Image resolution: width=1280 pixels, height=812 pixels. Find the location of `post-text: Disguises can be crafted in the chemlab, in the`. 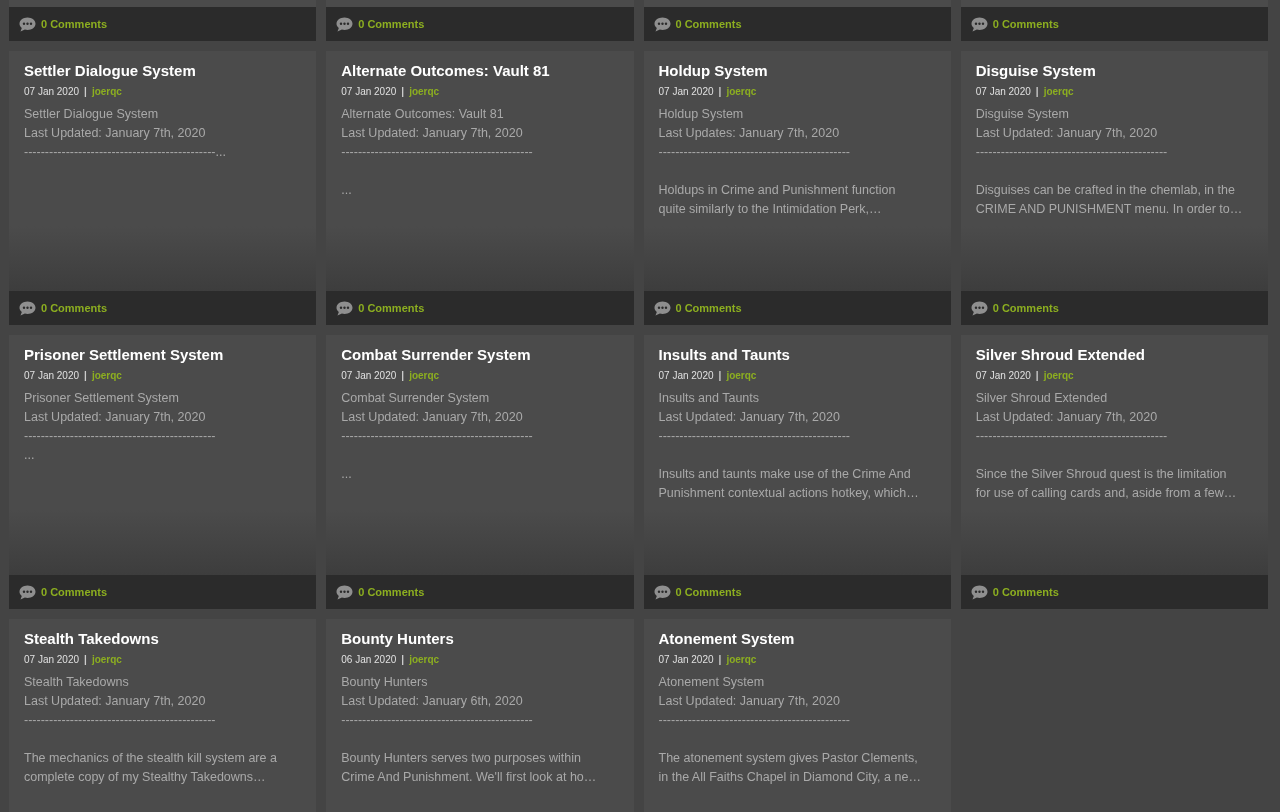

post-text: Disguises can be crafted in the chemlab, in the is located at coordinates (1105, 190).